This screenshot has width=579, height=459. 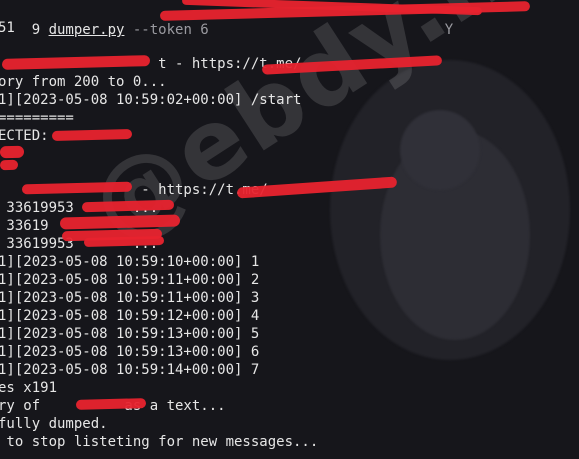 What do you see at coordinates (130, 298) in the screenshot?
I see `output-line: 1][2023-05-08 10:59:11+00:00] 3` at bounding box center [130, 298].